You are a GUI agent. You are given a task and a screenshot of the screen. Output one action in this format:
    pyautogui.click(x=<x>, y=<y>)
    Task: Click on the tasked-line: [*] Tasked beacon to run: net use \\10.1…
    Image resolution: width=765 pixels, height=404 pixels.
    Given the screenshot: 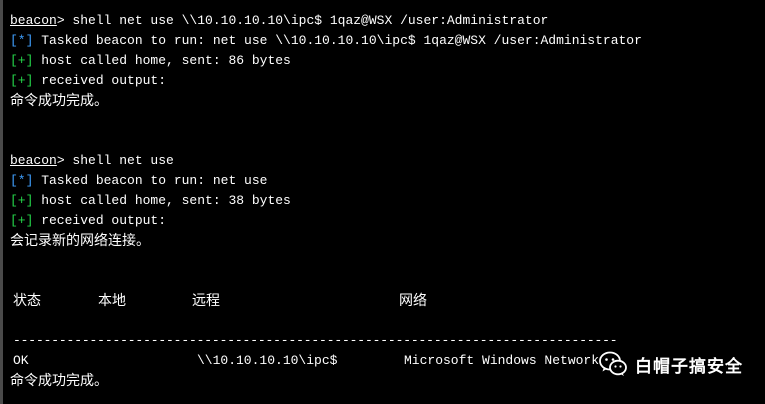 What is the action you would take?
    pyautogui.click(x=326, y=41)
    